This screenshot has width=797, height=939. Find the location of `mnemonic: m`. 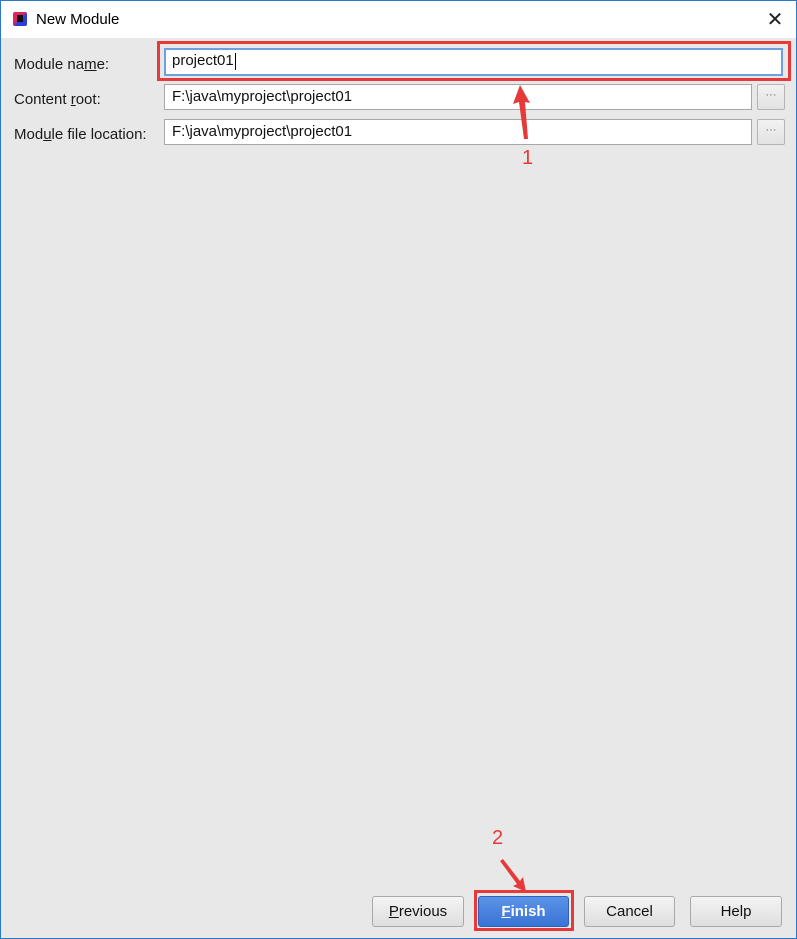

mnemonic: m is located at coordinates (90, 64).